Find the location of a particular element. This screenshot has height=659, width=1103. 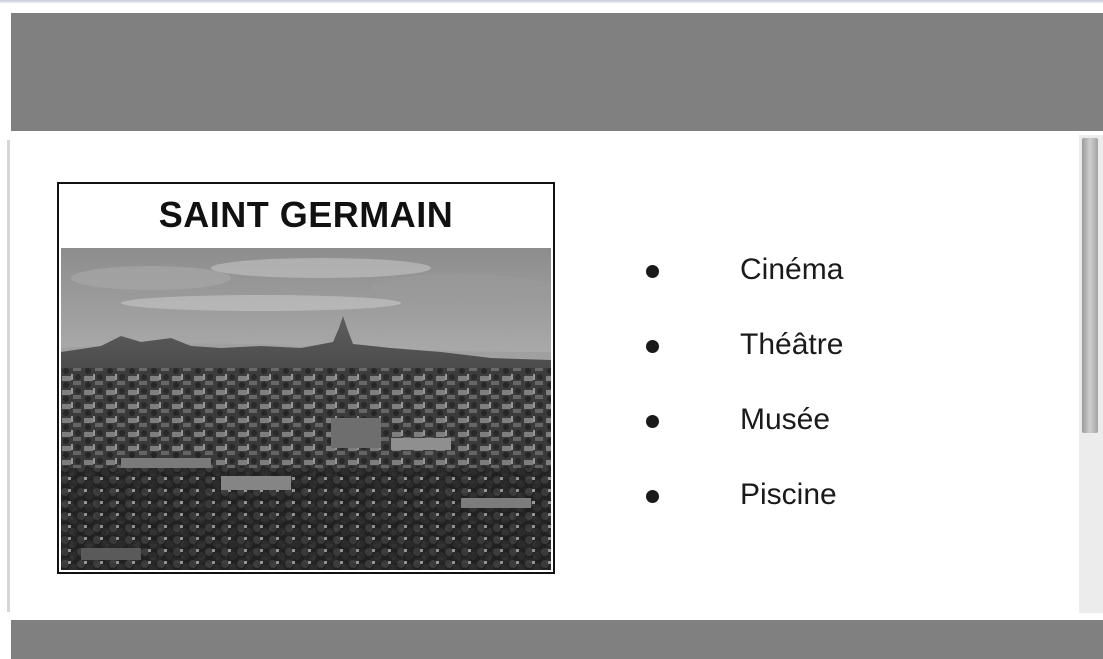

content-left-border is located at coordinates (8, 376).